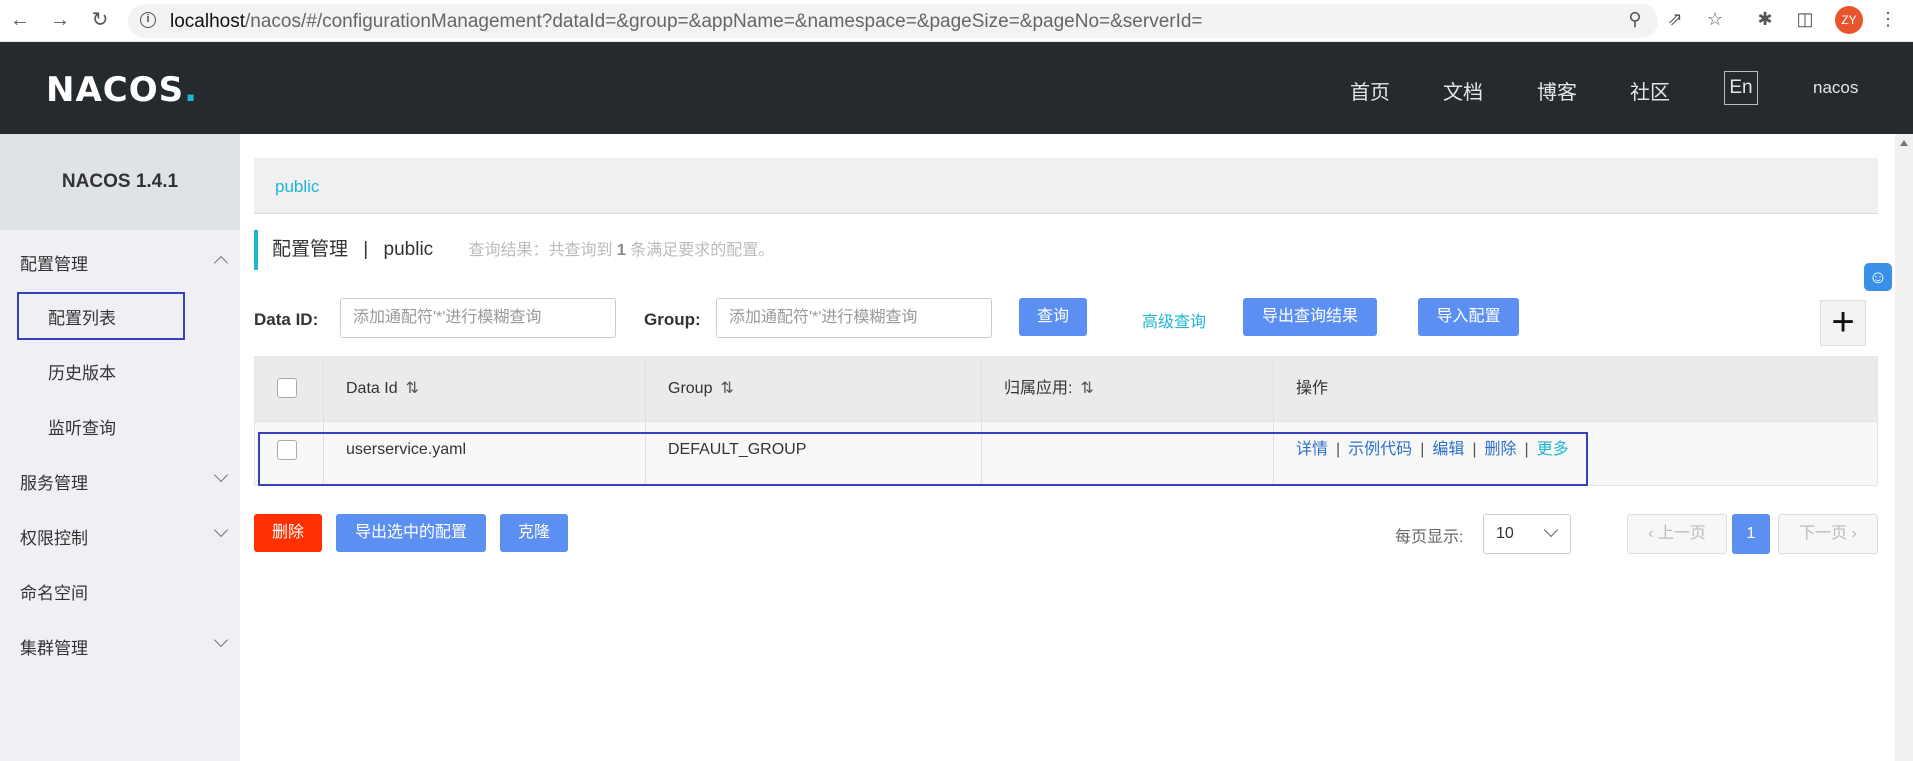  What do you see at coordinates (54, 481) in the screenshot?
I see `menu-service-management: 服务管理` at bounding box center [54, 481].